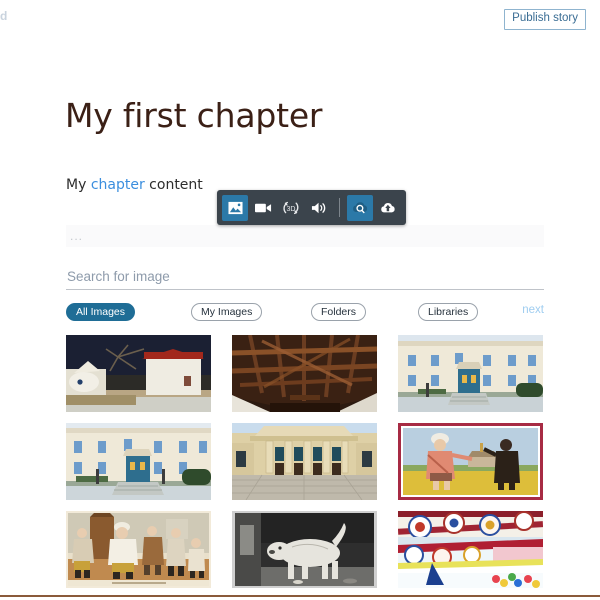  I want to click on publish-story-button: Publish story, so click(545, 19).